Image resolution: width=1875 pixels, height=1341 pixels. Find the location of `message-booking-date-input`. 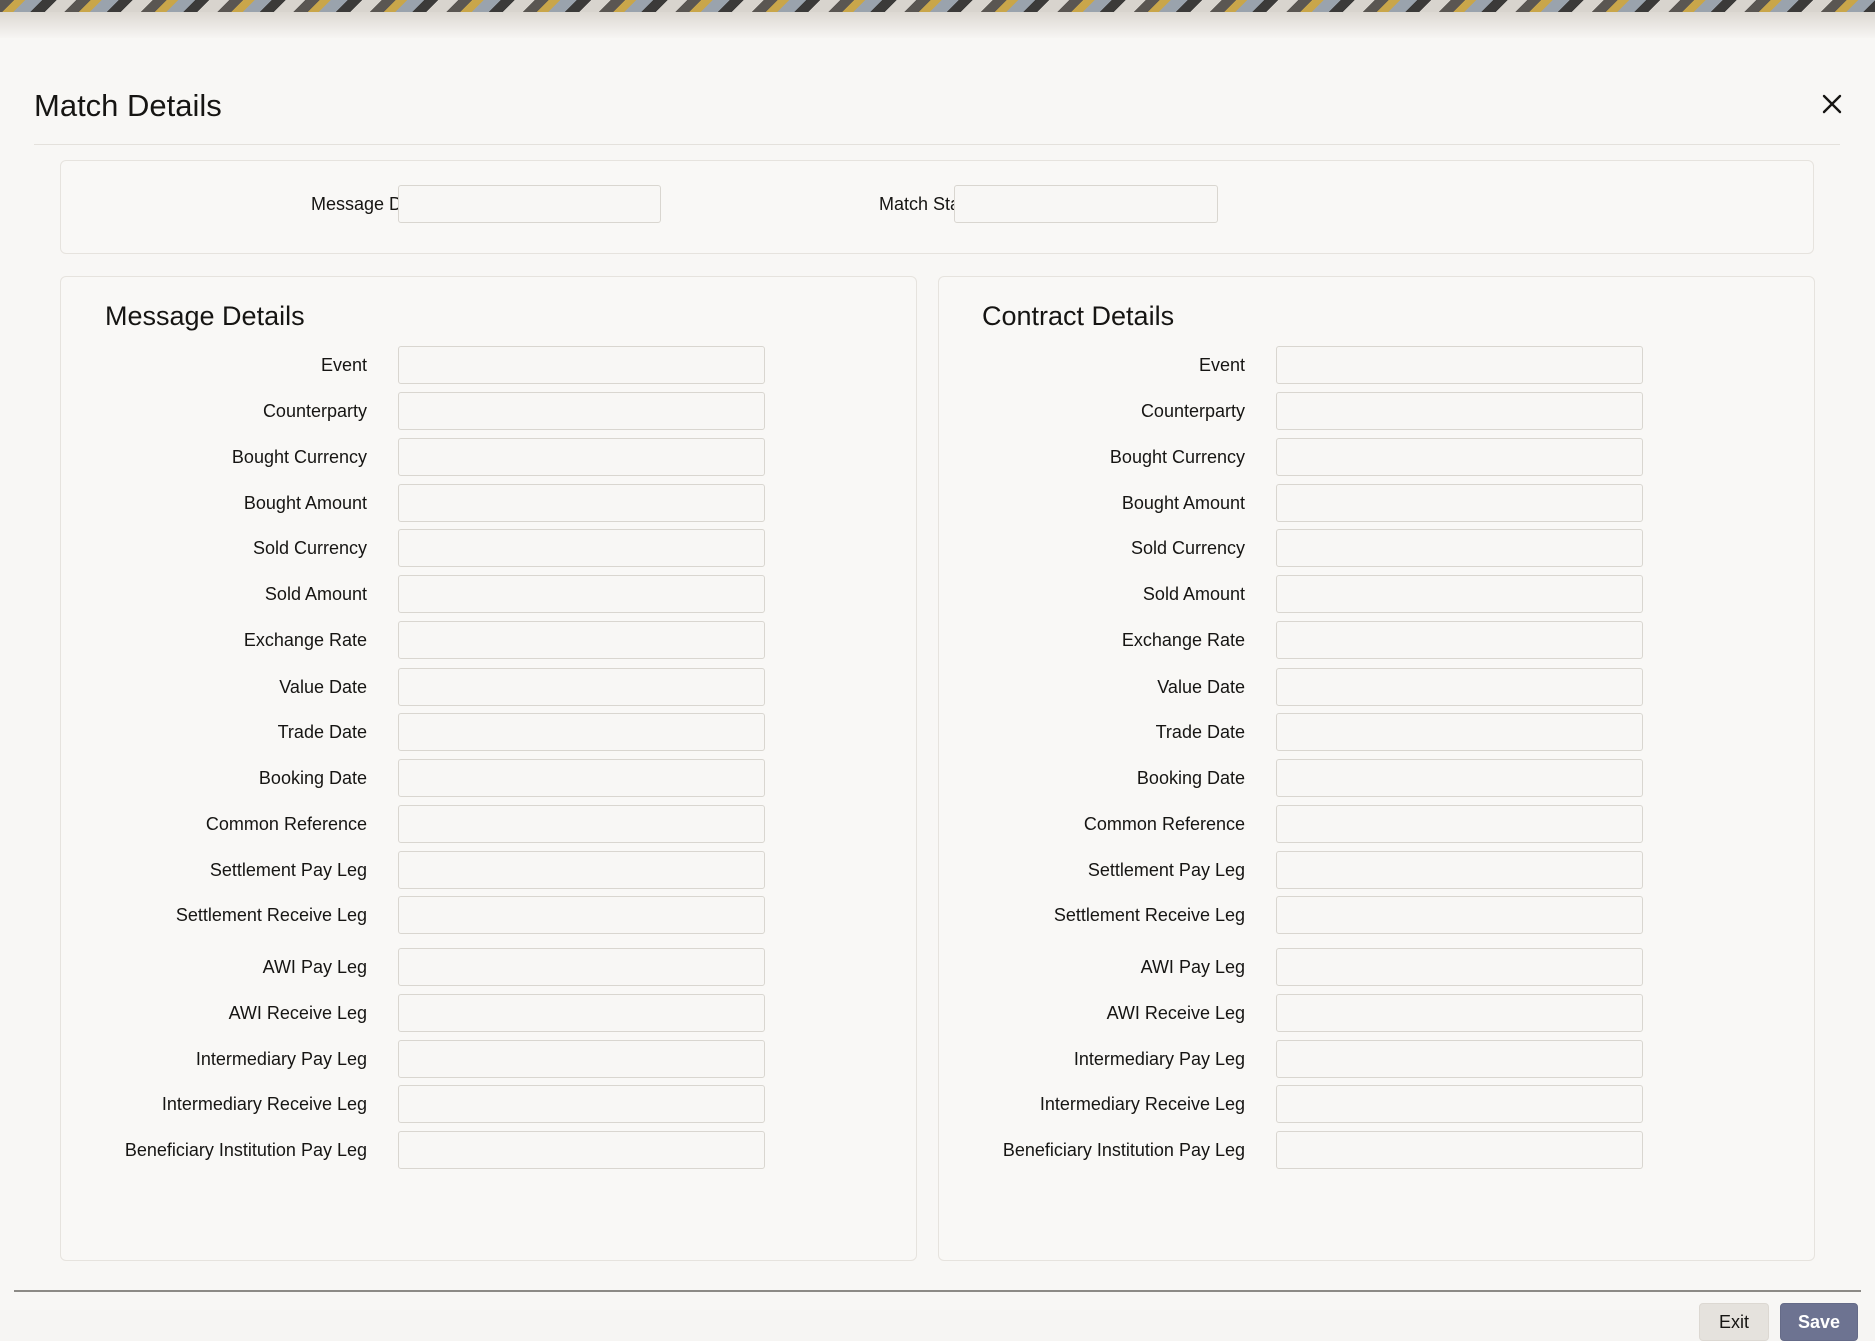

message-booking-date-input is located at coordinates (581, 778).